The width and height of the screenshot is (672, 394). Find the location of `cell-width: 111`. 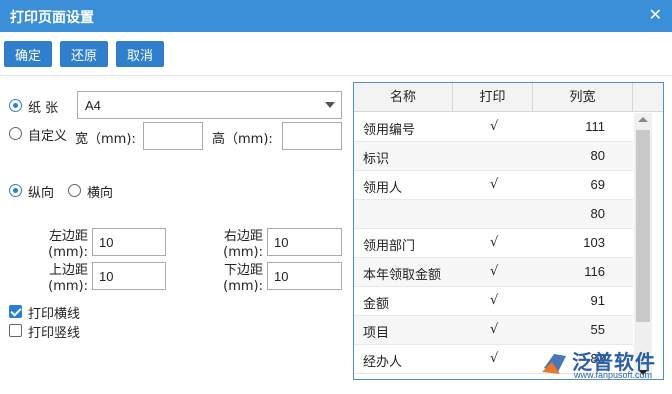

cell-width: 111 is located at coordinates (595, 126).